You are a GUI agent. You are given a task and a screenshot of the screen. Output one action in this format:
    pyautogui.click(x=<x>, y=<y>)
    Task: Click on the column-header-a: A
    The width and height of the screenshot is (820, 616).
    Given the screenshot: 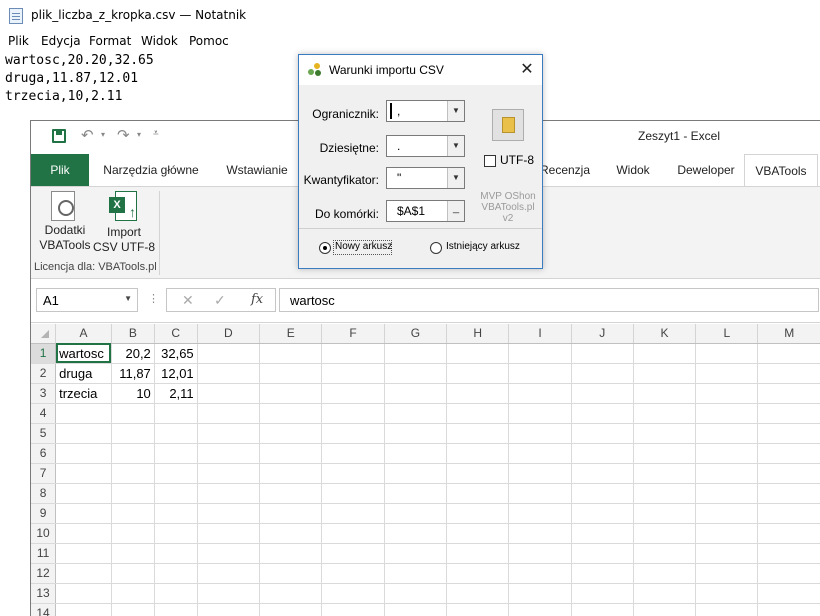 What is the action you would take?
    pyautogui.click(x=83, y=334)
    